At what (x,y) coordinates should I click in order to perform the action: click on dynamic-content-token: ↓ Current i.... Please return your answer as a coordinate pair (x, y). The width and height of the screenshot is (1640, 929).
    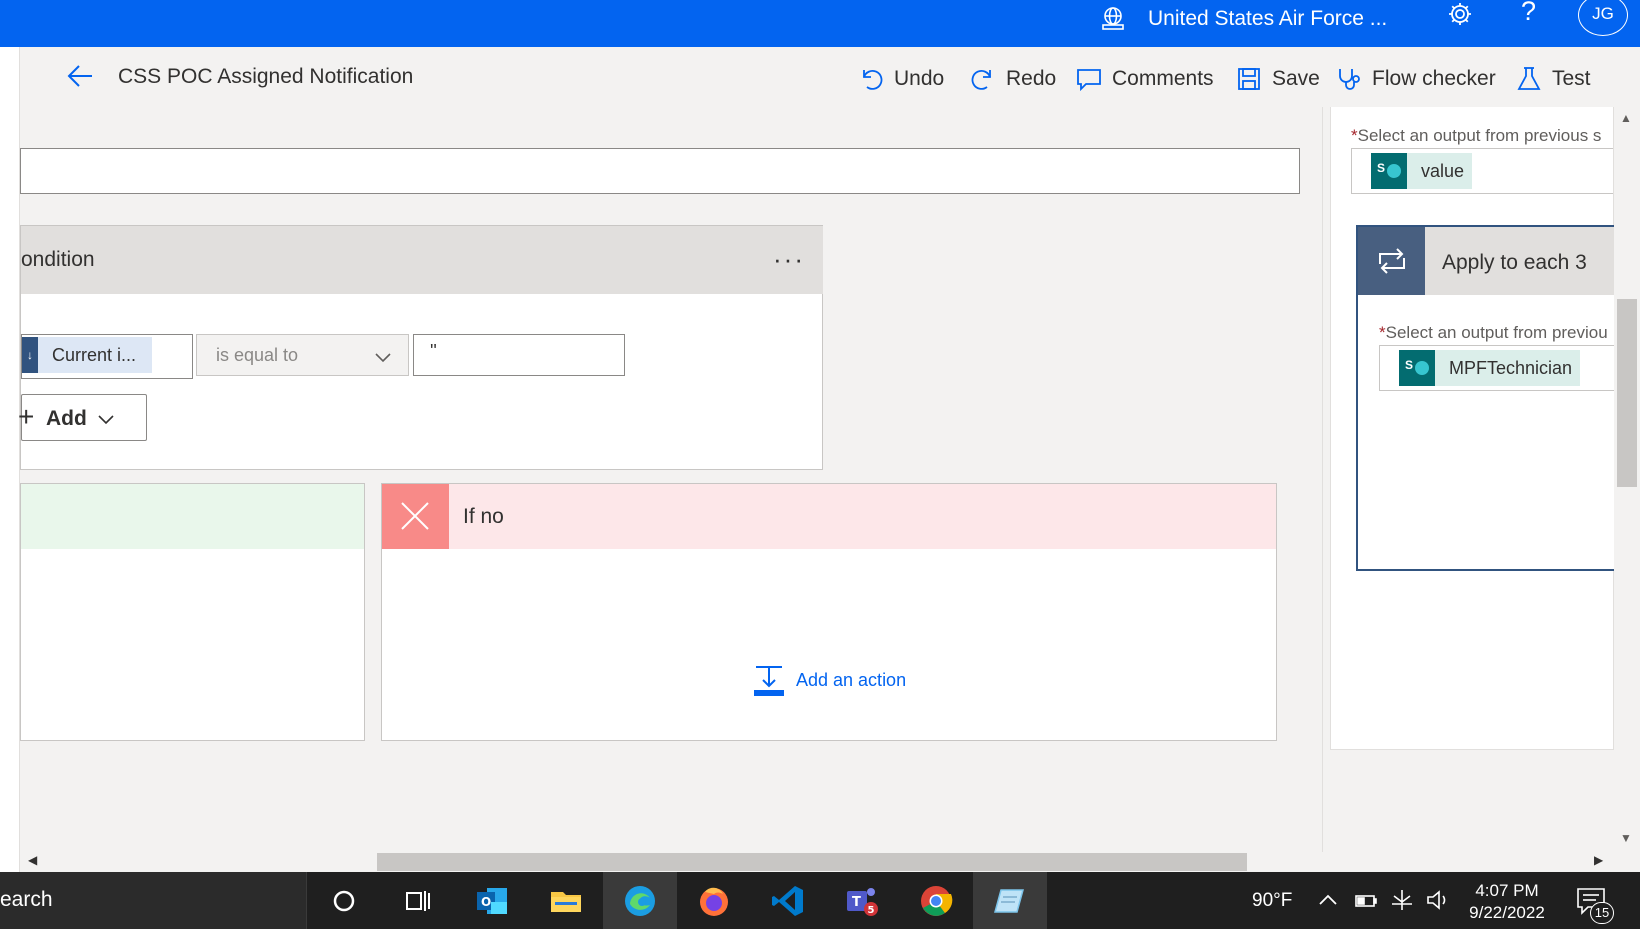
    Looking at the image, I should click on (87, 355).